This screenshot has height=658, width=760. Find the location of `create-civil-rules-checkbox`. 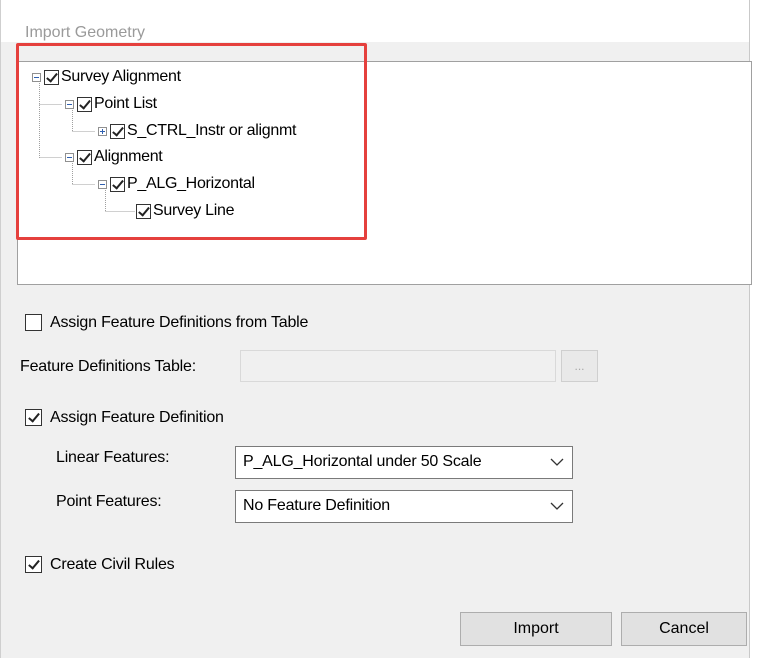

create-civil-rules-checkbox is located at coordinates (33, 564).